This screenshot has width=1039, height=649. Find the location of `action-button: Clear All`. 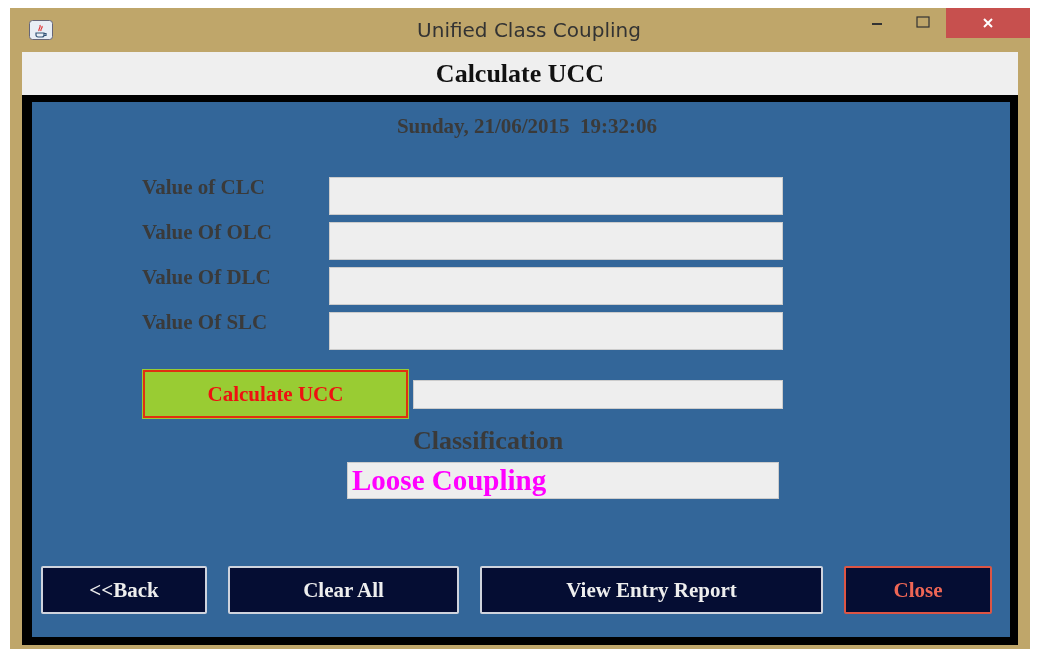

action-button: Clear All is located at coordinates (343, 590).